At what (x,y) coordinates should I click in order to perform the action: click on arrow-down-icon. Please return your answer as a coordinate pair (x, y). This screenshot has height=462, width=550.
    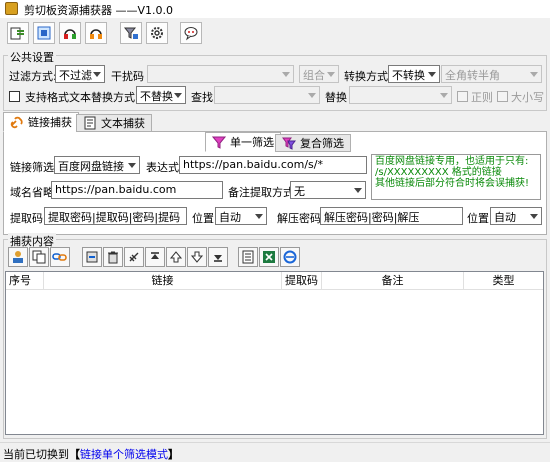
    Looking at the image, I should click on (197, 257).